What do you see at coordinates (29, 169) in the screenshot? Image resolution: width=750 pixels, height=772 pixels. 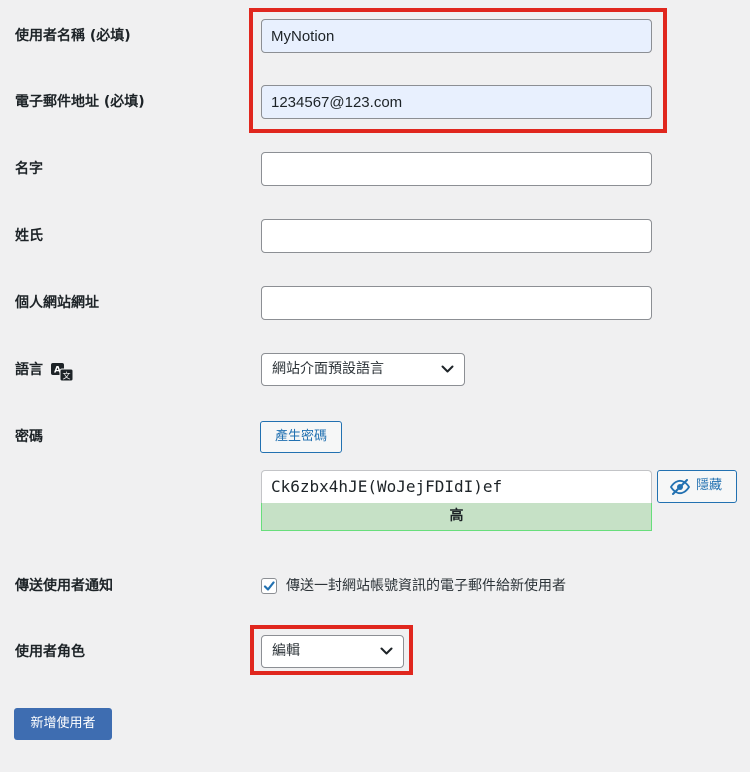 I see `first-name-label: 名字` at bounding box center [29, 169].